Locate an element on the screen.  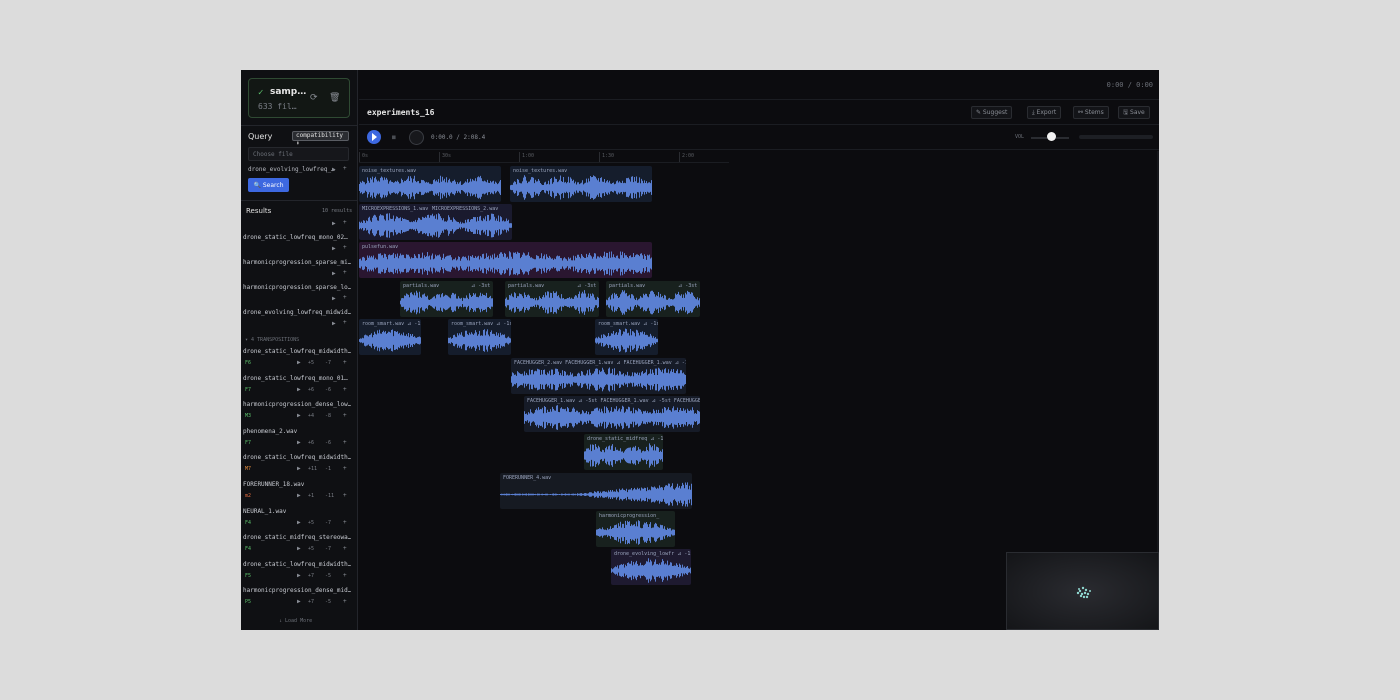
pitch-up-shift: +11 is located at coordinates (312, 469).